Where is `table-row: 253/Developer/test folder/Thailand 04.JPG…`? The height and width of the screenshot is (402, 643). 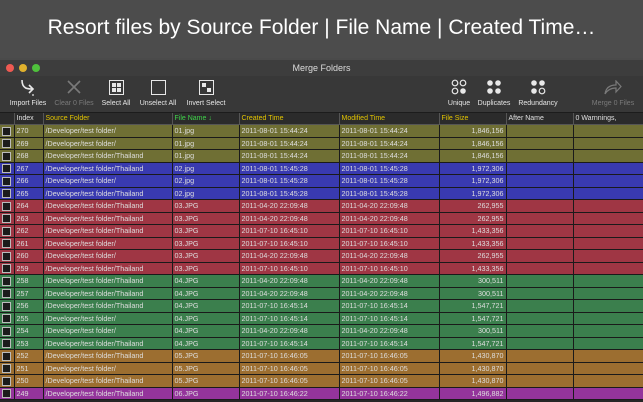
table-row: 253/Developer/test folder/Thailand 04.JPG… is located at coordinates (321, 343).